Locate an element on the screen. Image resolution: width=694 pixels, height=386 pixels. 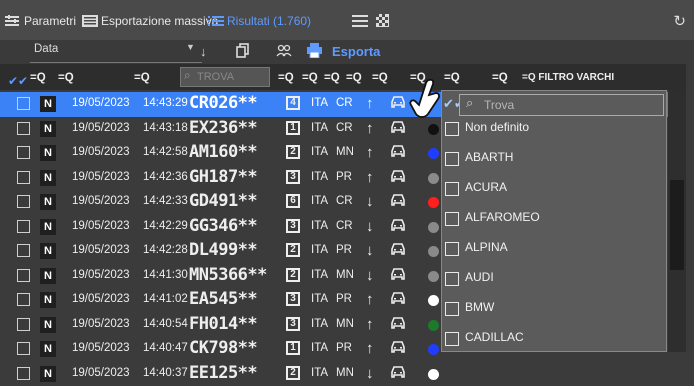
lane-icon: 2 is located at coordinates (293, 373).